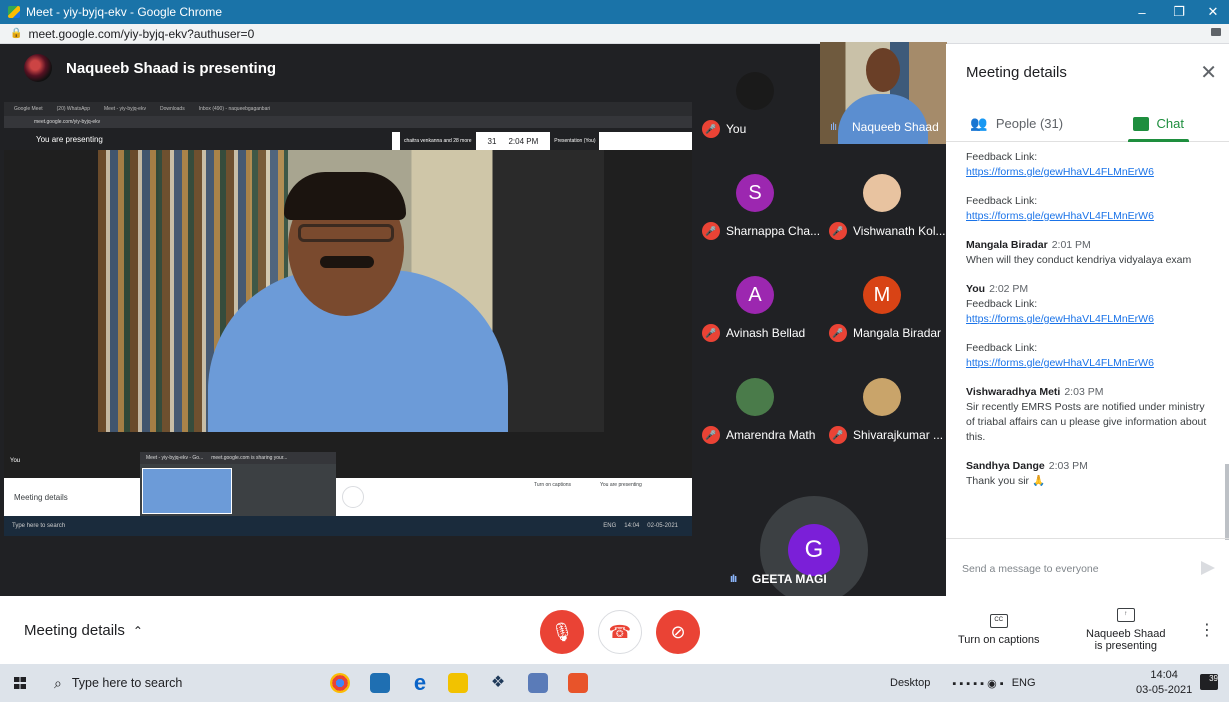  Describe the element at coordinates (1142, 12) in the screenshot. I see `minimize-icon: –` at that location.